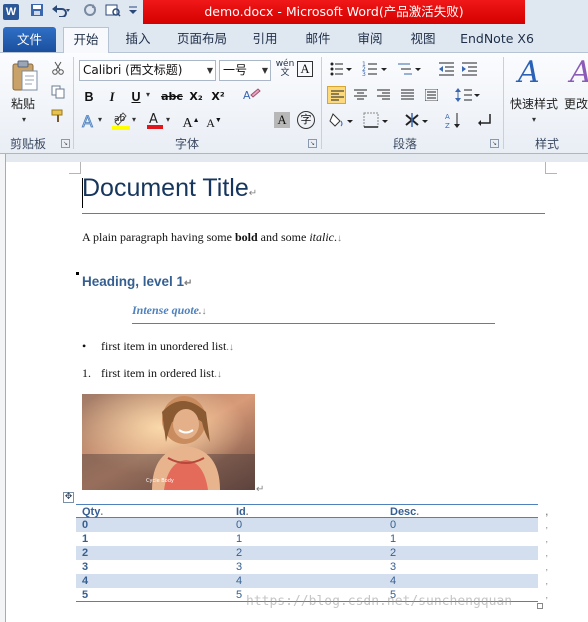 Image resolution: width=588 pixels, height=622 pixels. Describe the element at coordinates (58, 118) in the screenshot. I see `format-painter-icon` at that location.